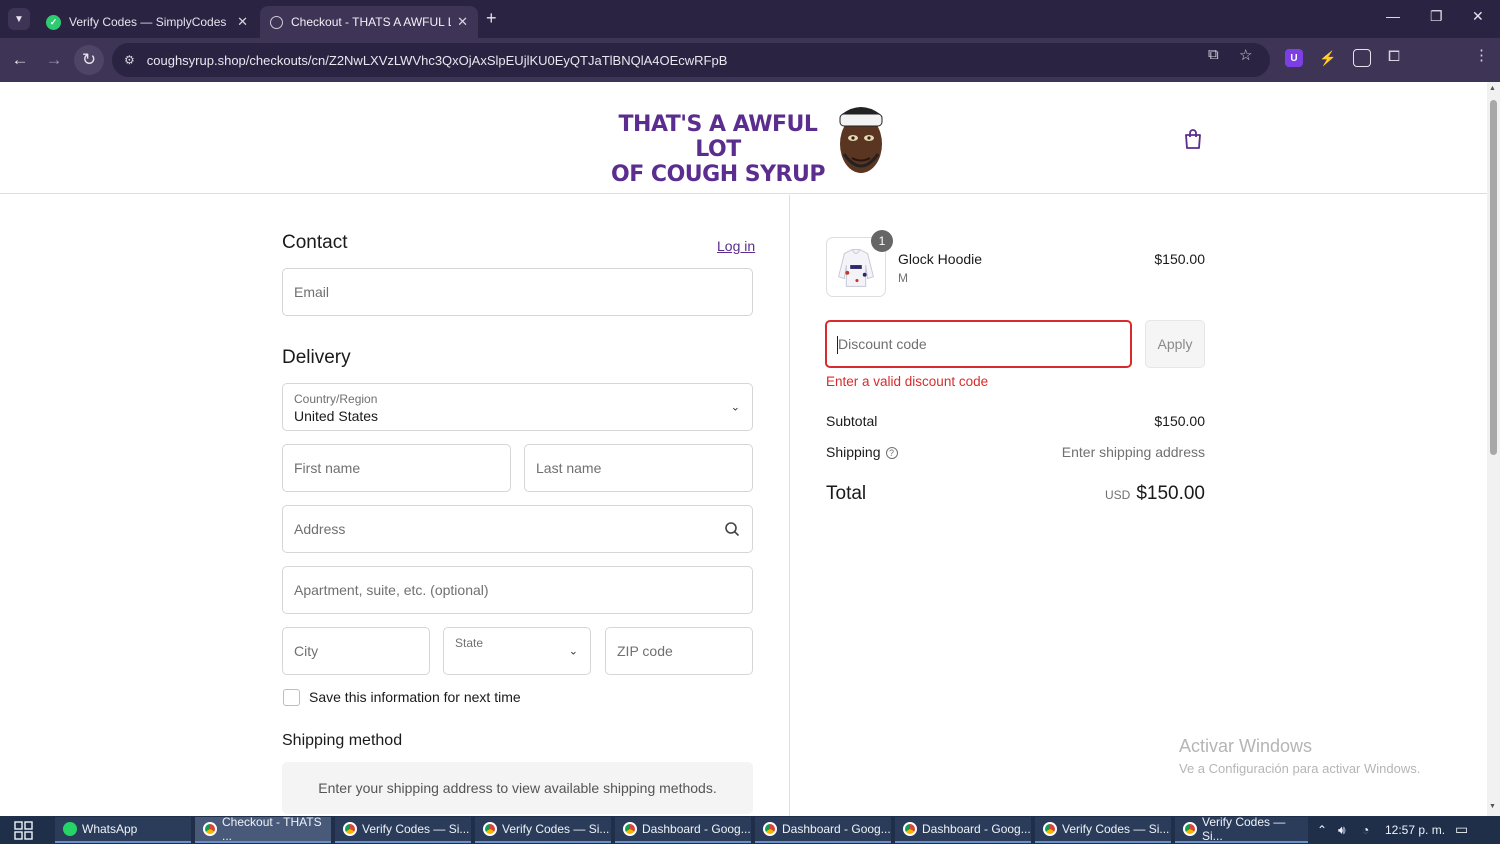 Image resolution: width=1500 pixels, height=844 pixels. I want to click on wifi-icon: ◔, so click(1365, 830).